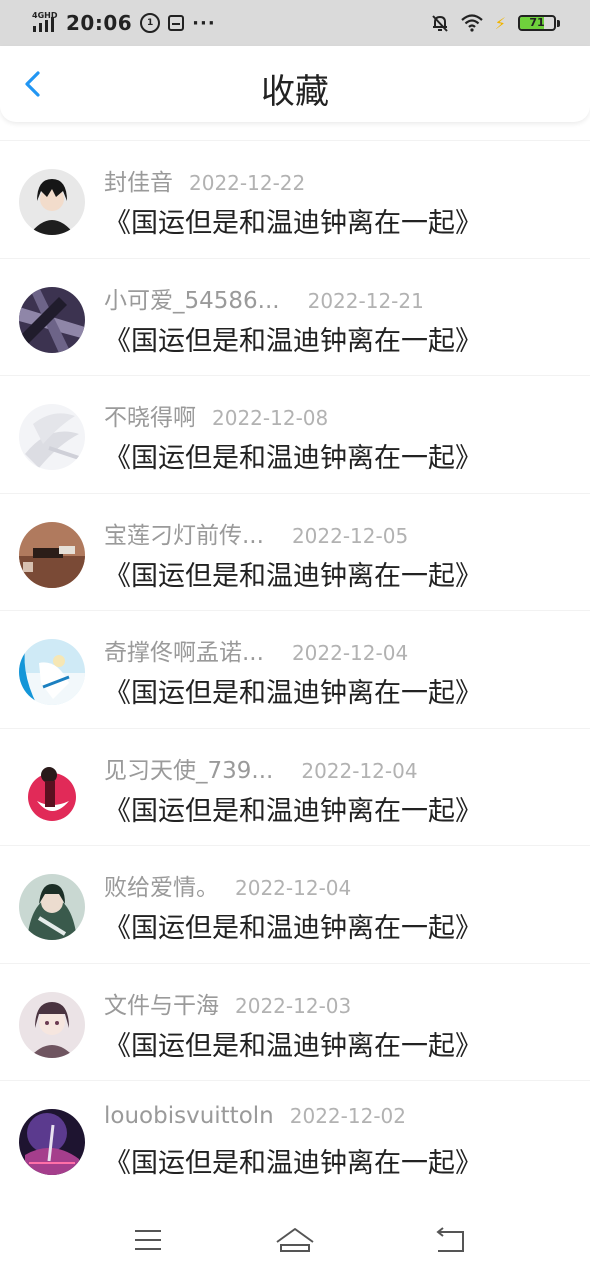 The height and width of the screenshot is (1280, 590). I want to click on item-meta: louobisvuittoln 2022-12-02, so click(255, 1116).